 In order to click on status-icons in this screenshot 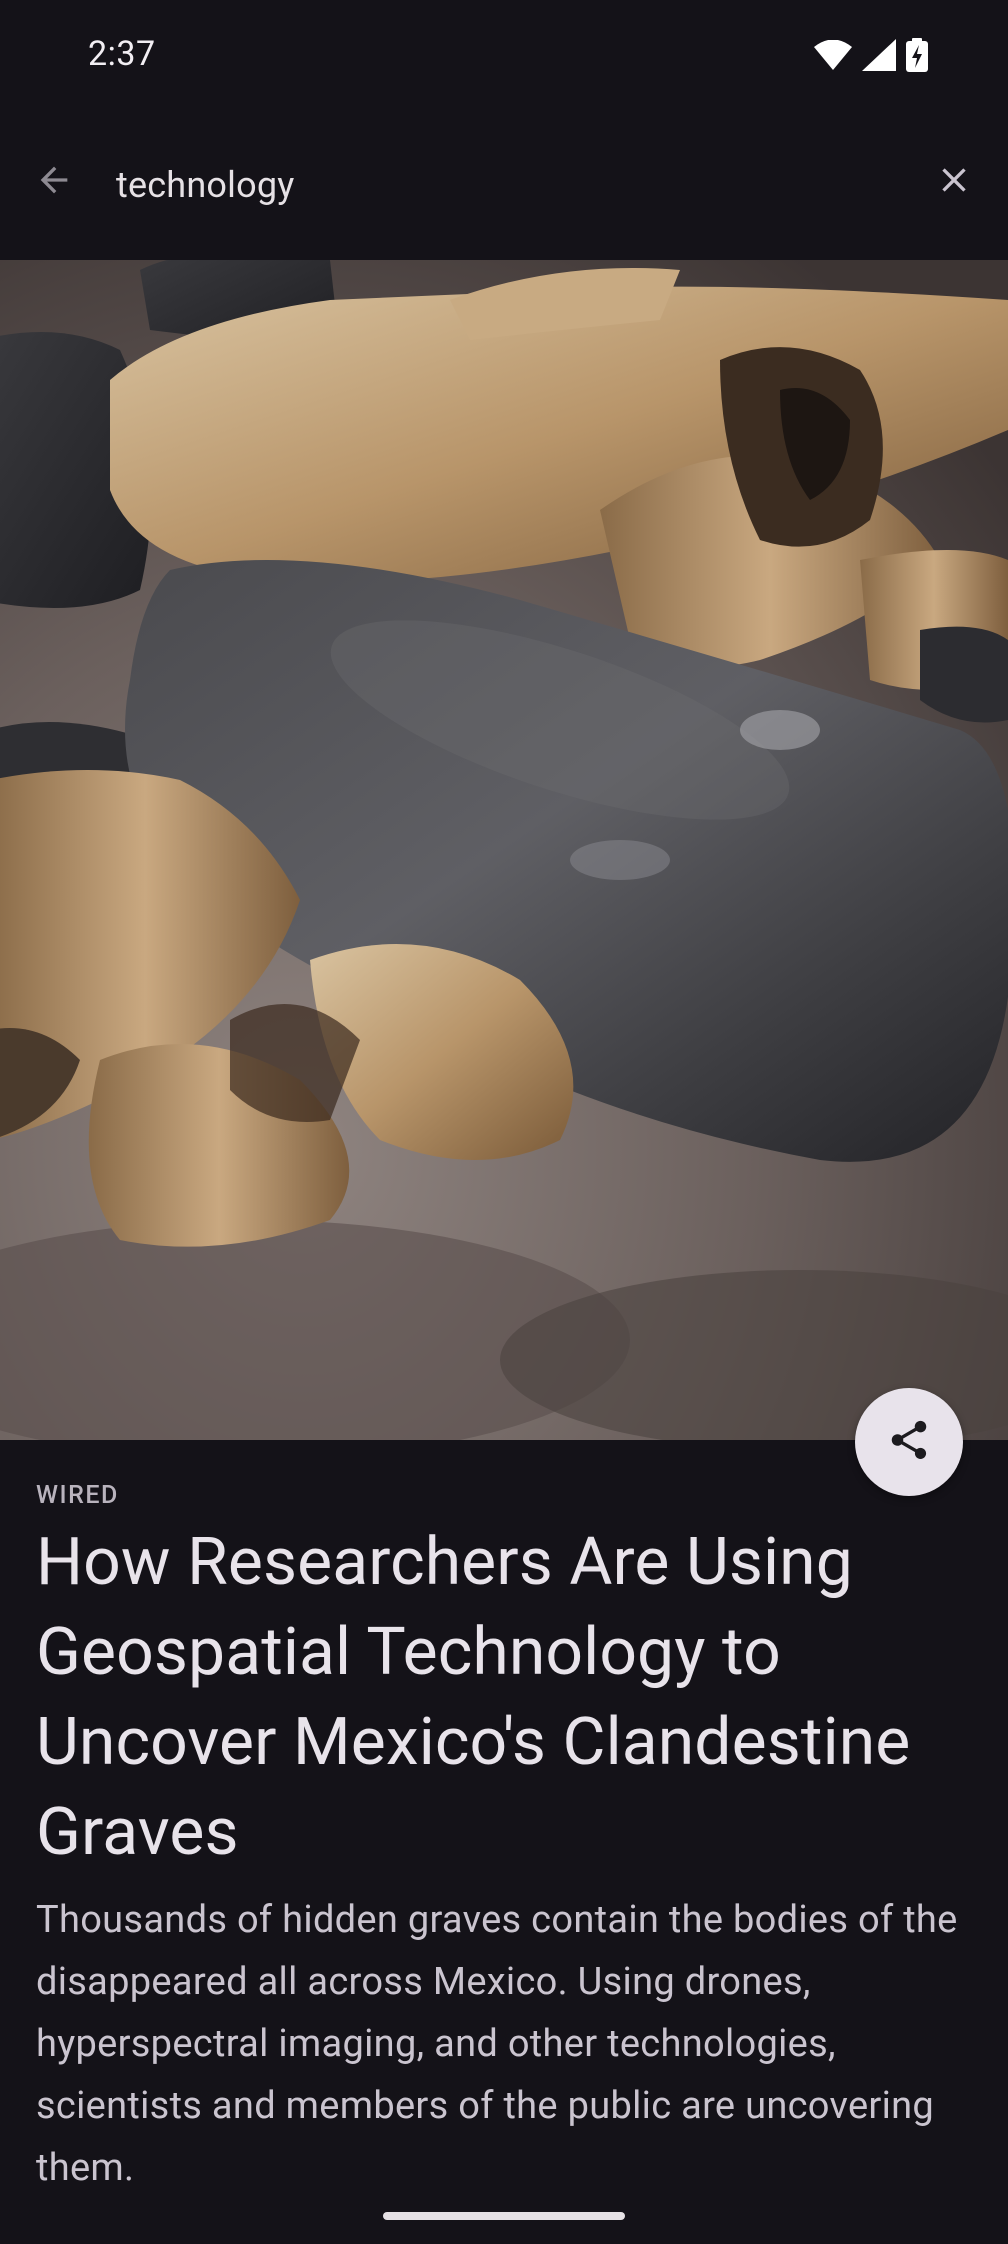, I will do `click(871, 55)`.